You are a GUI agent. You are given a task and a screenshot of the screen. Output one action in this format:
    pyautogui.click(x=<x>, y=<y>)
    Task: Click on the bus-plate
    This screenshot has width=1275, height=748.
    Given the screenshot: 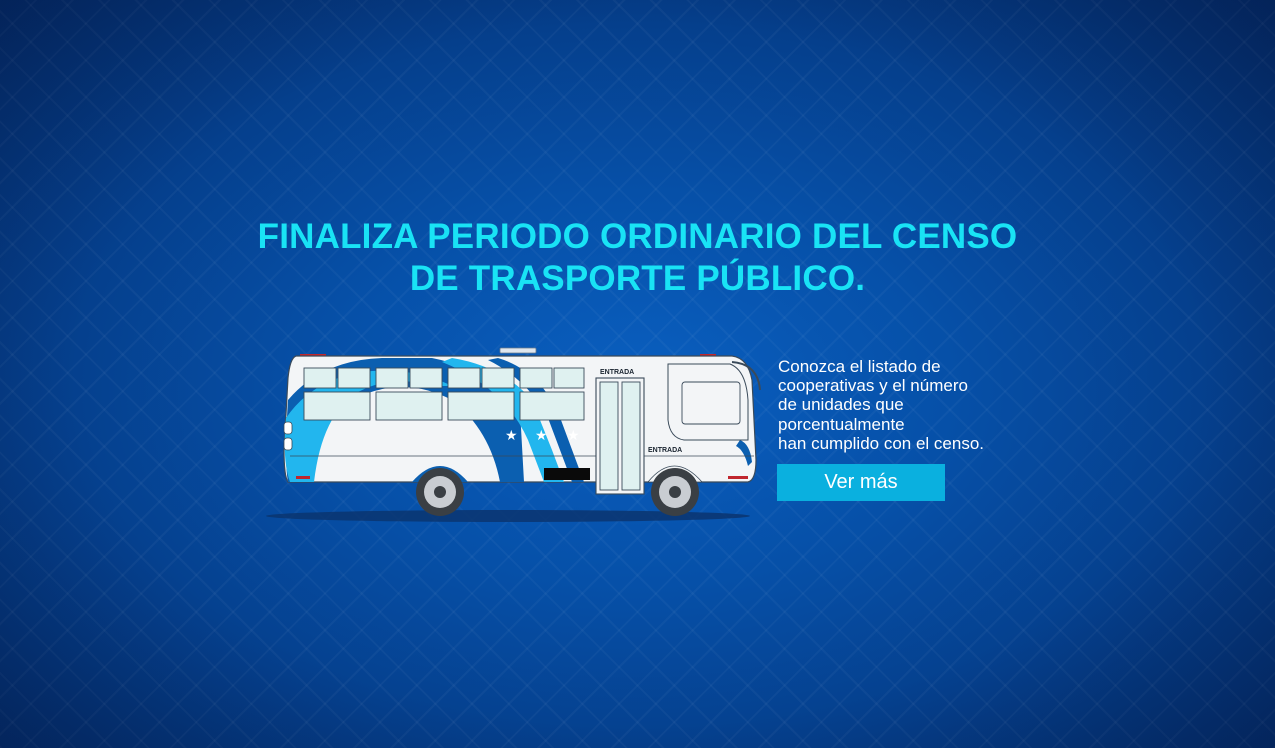 What is the action you would take?
    pyautogui.click(x=567, y=474)
    